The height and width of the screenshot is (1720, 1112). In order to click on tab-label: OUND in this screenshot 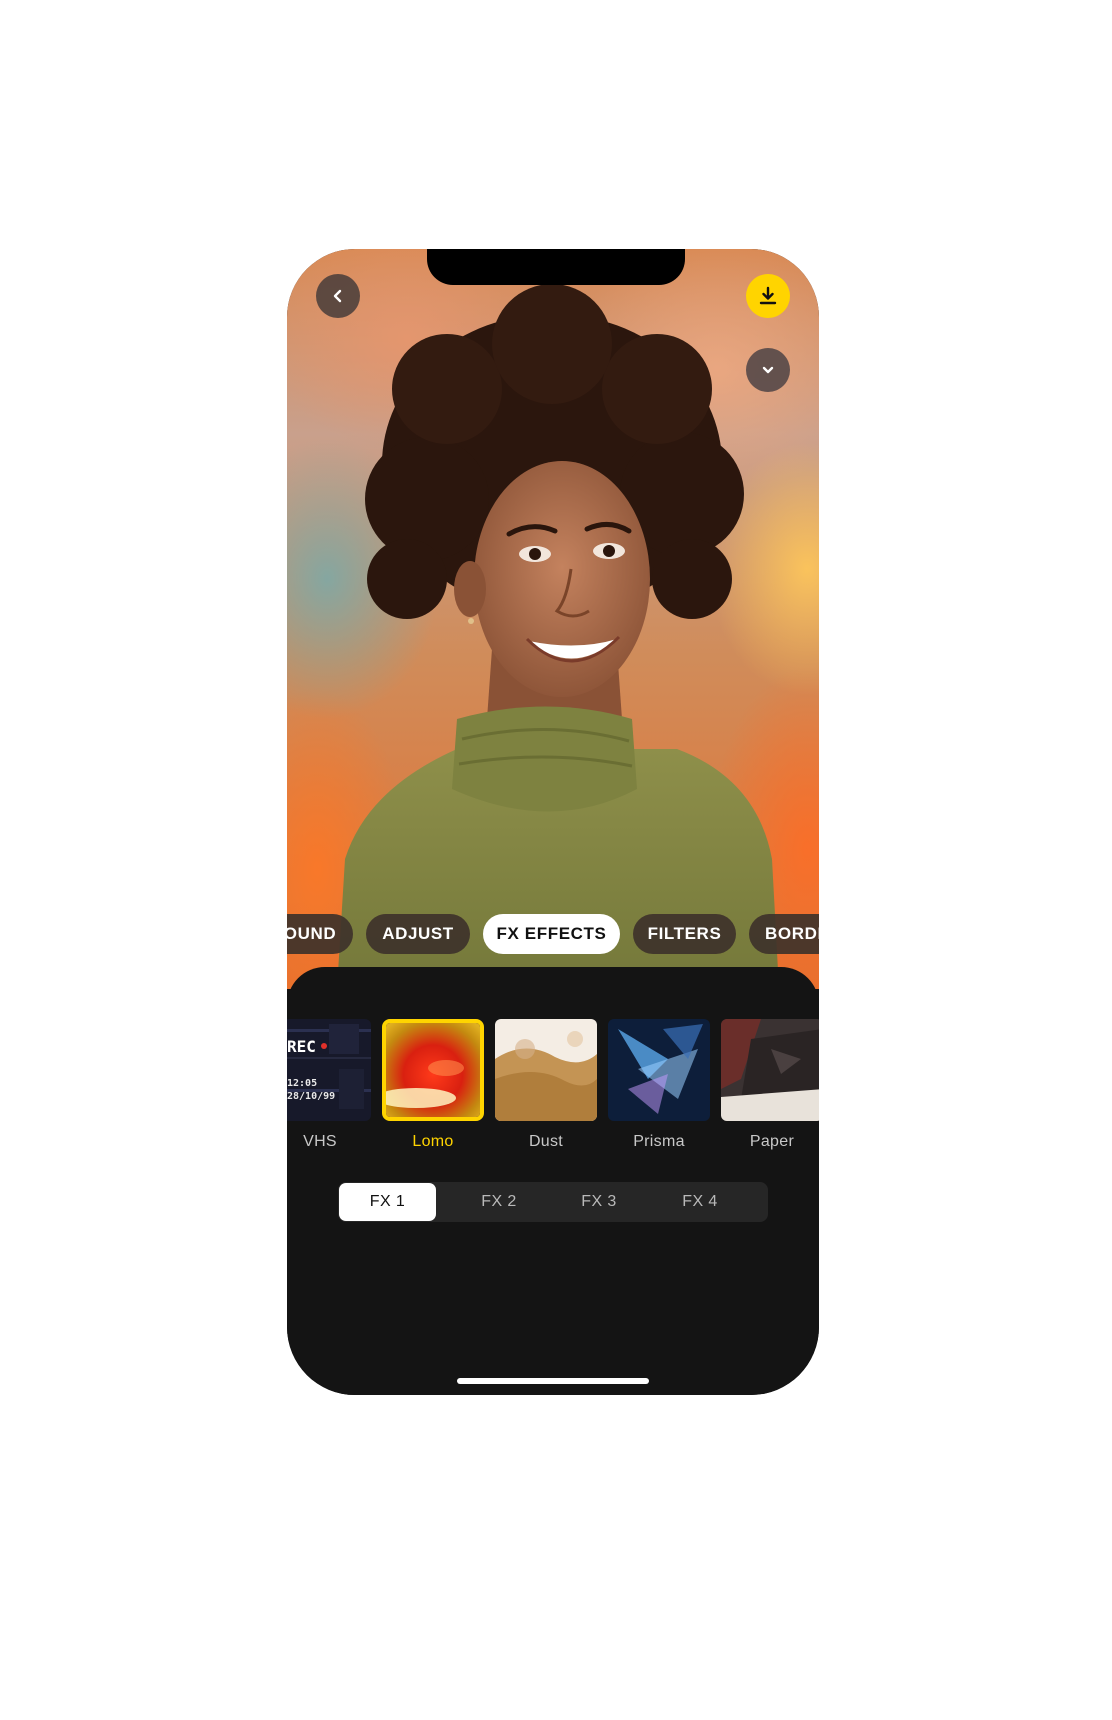, I will do `click(312, 933)`.